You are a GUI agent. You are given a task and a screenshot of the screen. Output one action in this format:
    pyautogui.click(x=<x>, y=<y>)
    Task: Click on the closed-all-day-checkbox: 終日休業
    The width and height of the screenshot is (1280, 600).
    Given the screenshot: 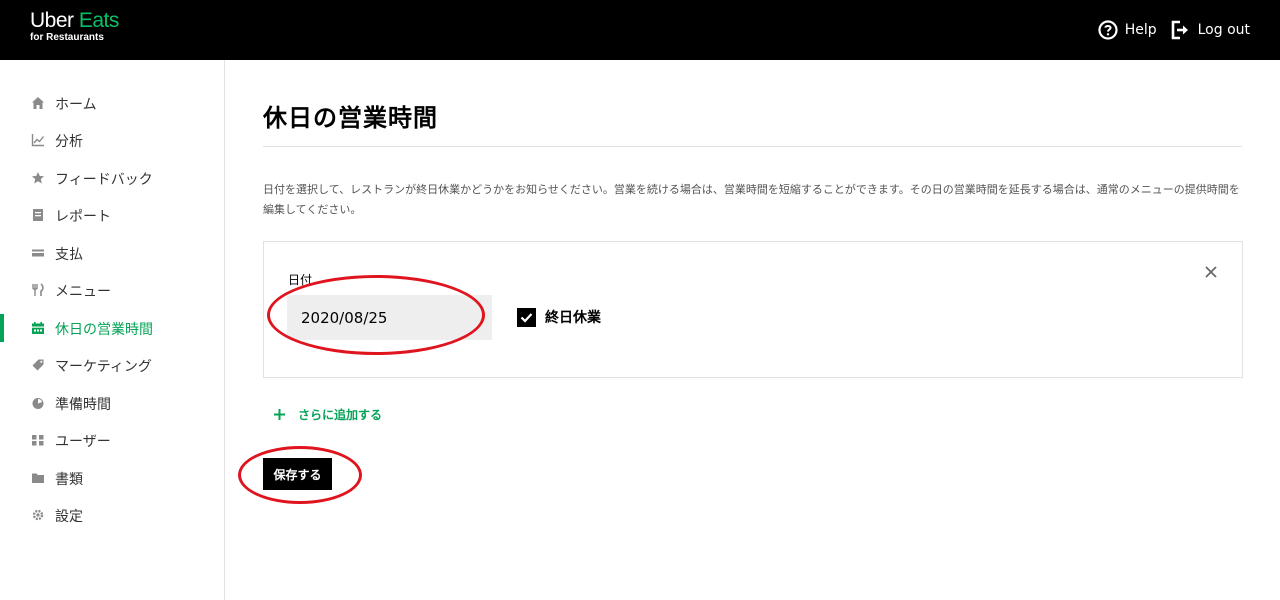 What is the action you would take?
    pyautogui.click(x=559, y=317)
    